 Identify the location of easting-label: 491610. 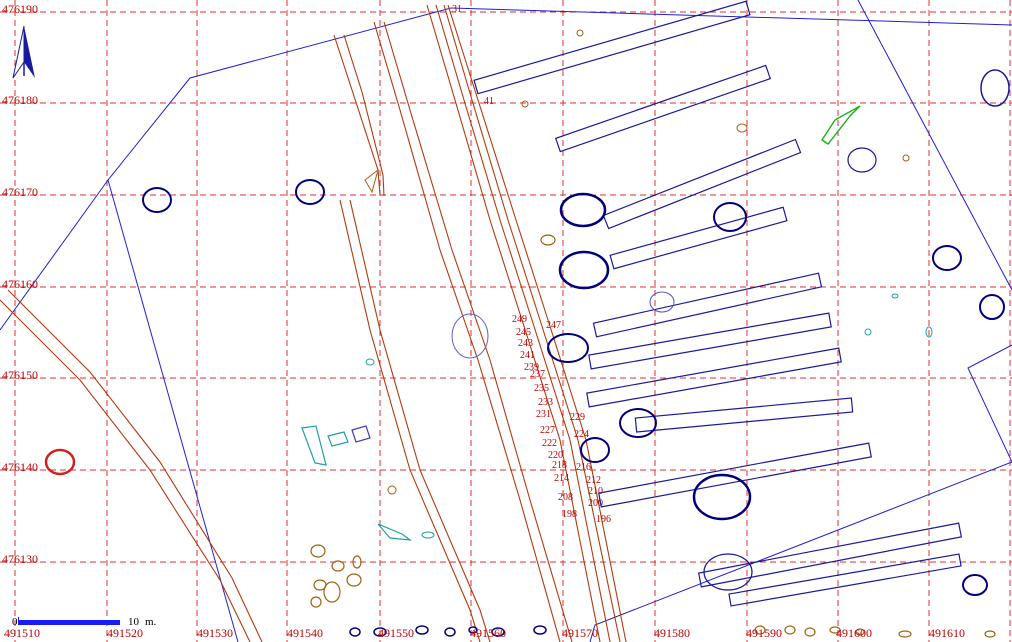
(947, 633).